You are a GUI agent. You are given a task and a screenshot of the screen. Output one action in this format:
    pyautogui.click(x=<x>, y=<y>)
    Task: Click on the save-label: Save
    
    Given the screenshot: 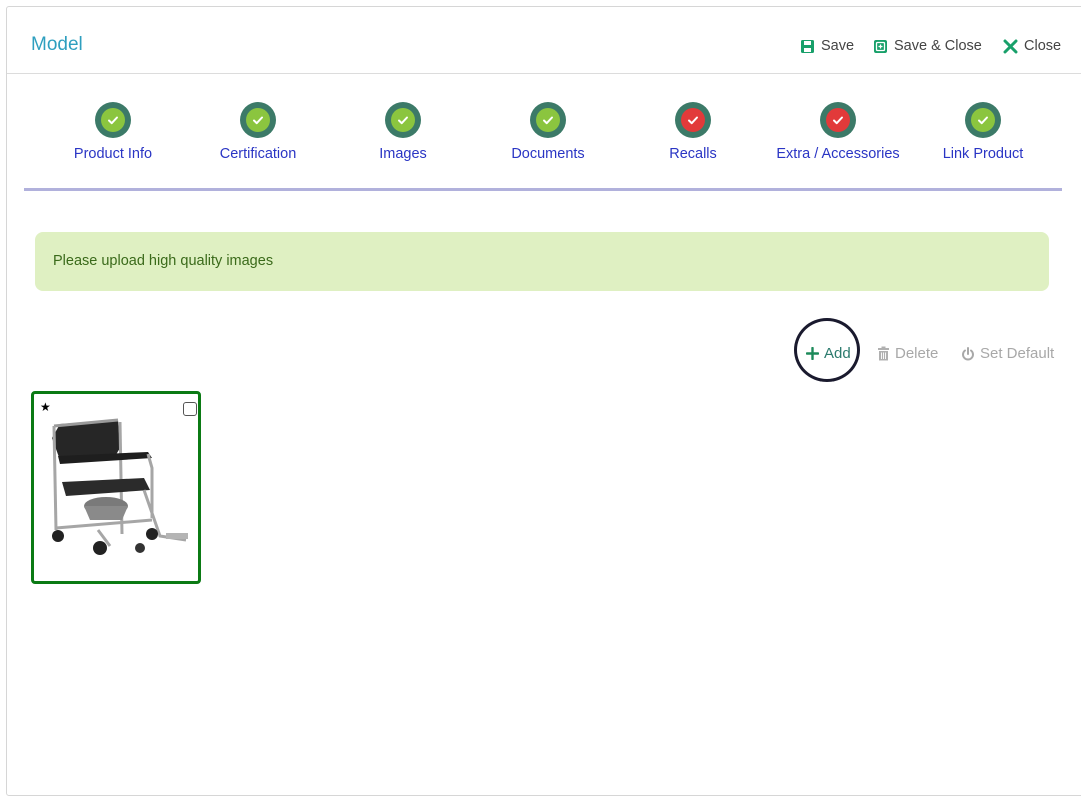 What is the action you would take?
    pyautogui.click(x=838, y=46)
    